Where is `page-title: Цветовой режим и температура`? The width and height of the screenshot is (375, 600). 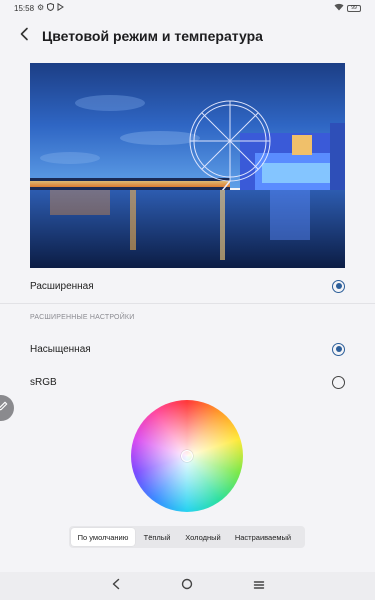 page-title: Цветовой режим и температура is located at coordinates (152, 36).